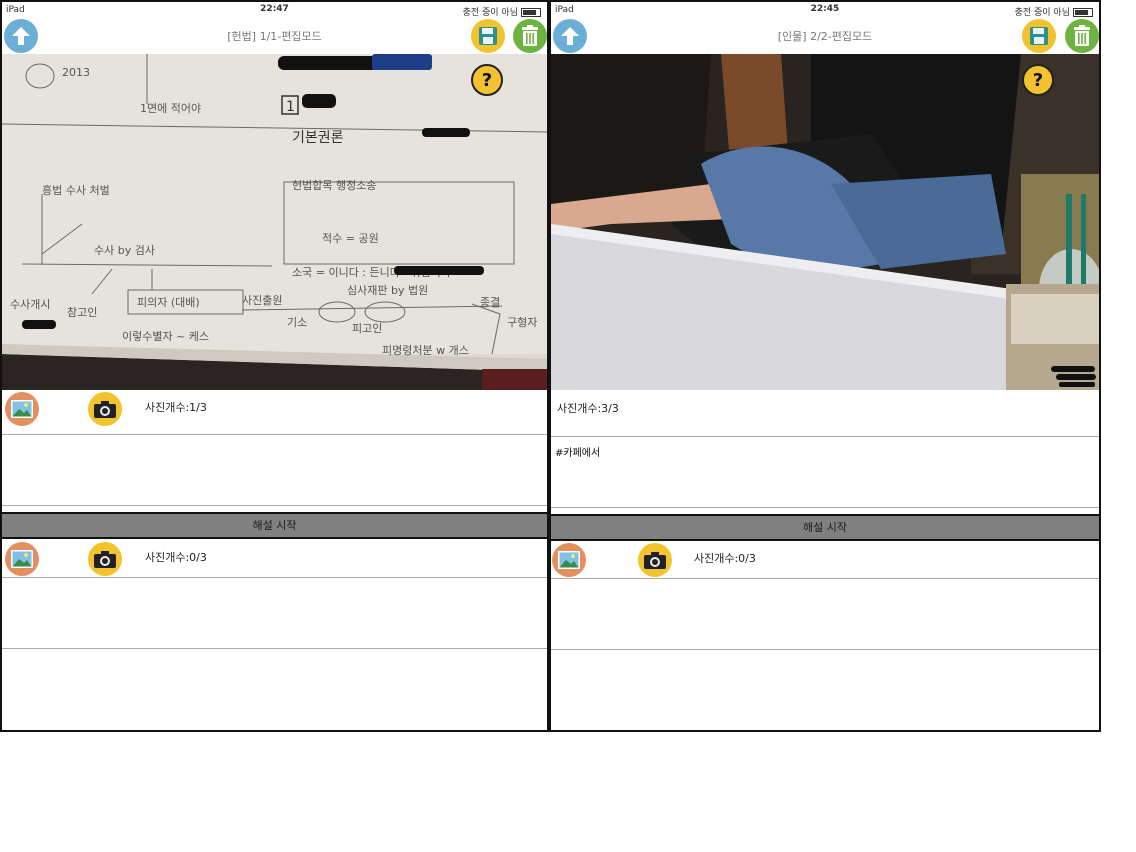  What do you see at coordinates (367, 328) in the screenshot?
I see `svg-text: 피고인` at bounding box center [367, 328].